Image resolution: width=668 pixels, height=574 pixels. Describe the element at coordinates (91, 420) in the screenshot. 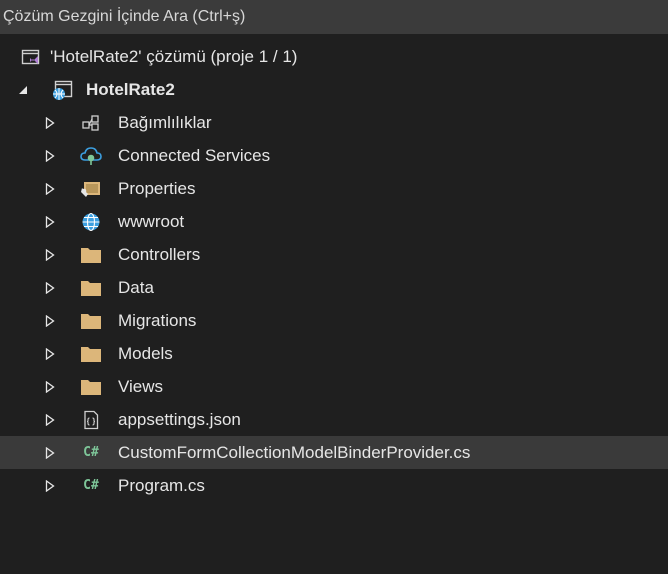

I see `json-file-icon` at that location.